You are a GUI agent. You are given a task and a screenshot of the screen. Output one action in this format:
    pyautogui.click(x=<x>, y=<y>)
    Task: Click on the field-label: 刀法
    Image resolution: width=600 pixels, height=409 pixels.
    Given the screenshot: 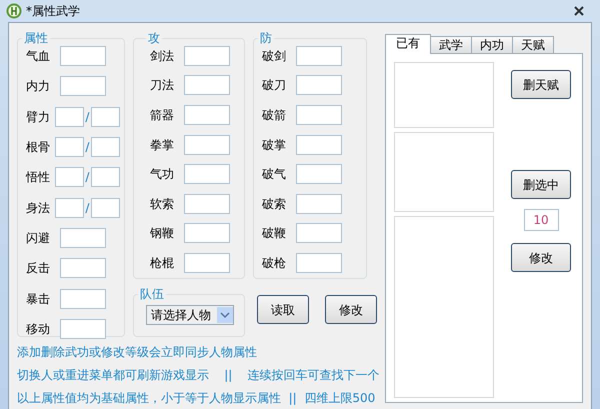 What is the action you would take?
    pyautogui.click(x=162, y=85)
    